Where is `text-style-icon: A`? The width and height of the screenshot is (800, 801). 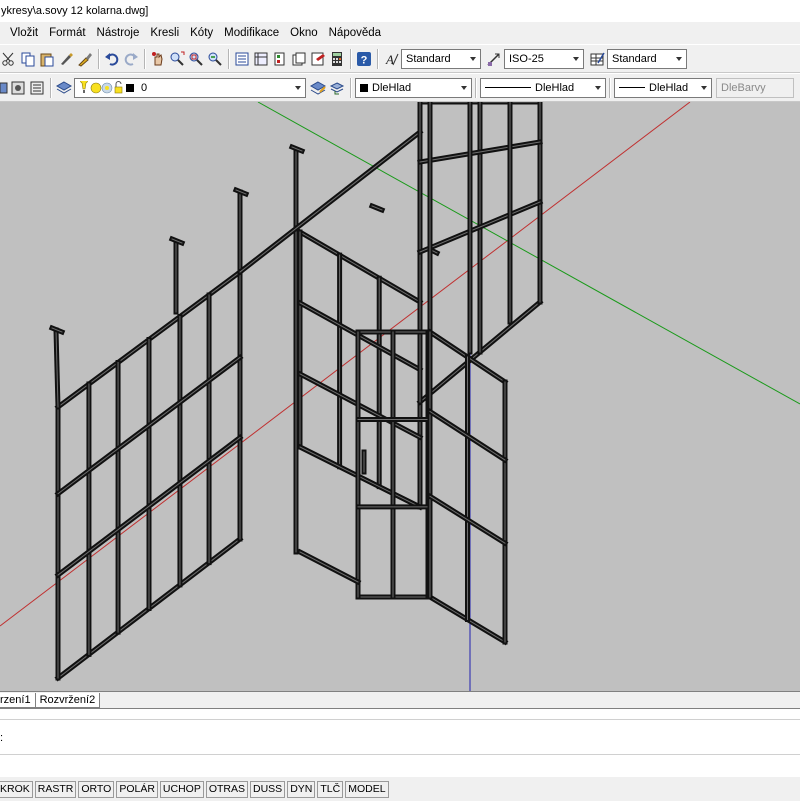
text-style-icon: A is located at coordinates (391, 59).